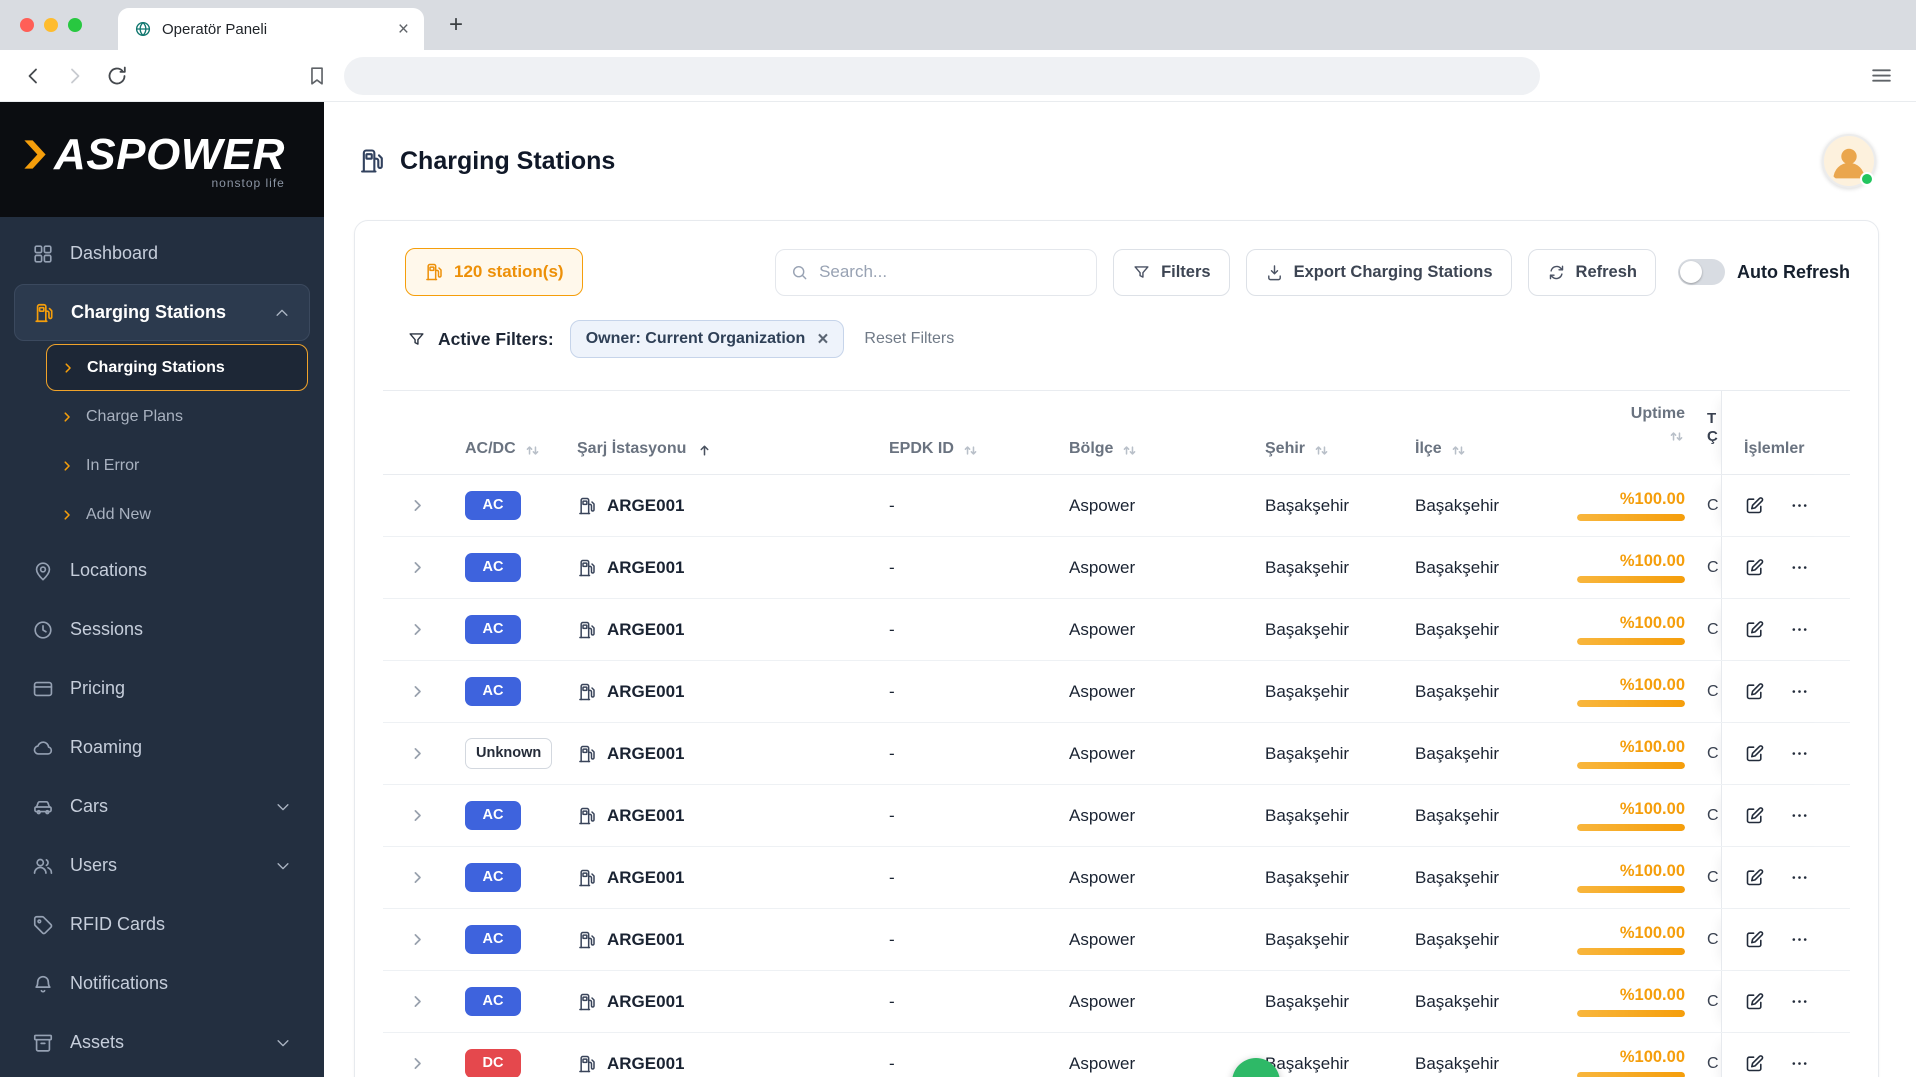 This screenshot has width=1916, height=1077. What do you see at coordinates (1630, 432) in the screenshot?
I see `column-header-uptime: Uptime` at bounding box center [1630, 432].